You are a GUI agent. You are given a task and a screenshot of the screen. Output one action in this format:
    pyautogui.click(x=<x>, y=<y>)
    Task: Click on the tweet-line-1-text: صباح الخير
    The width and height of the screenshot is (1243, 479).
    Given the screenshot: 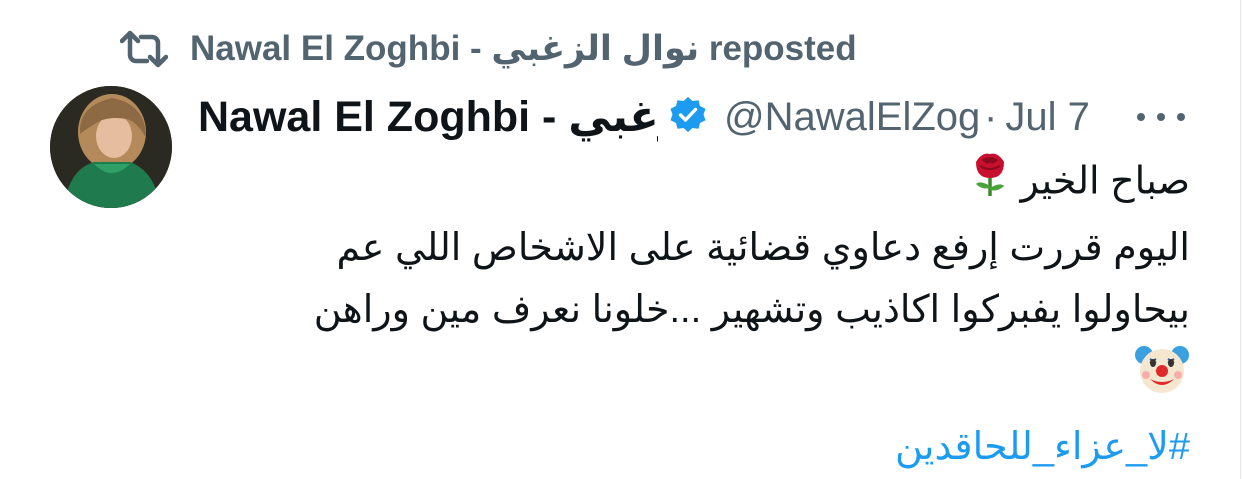 What is the action you would take?
    pyautogui.click(x=1105, y=181)
    